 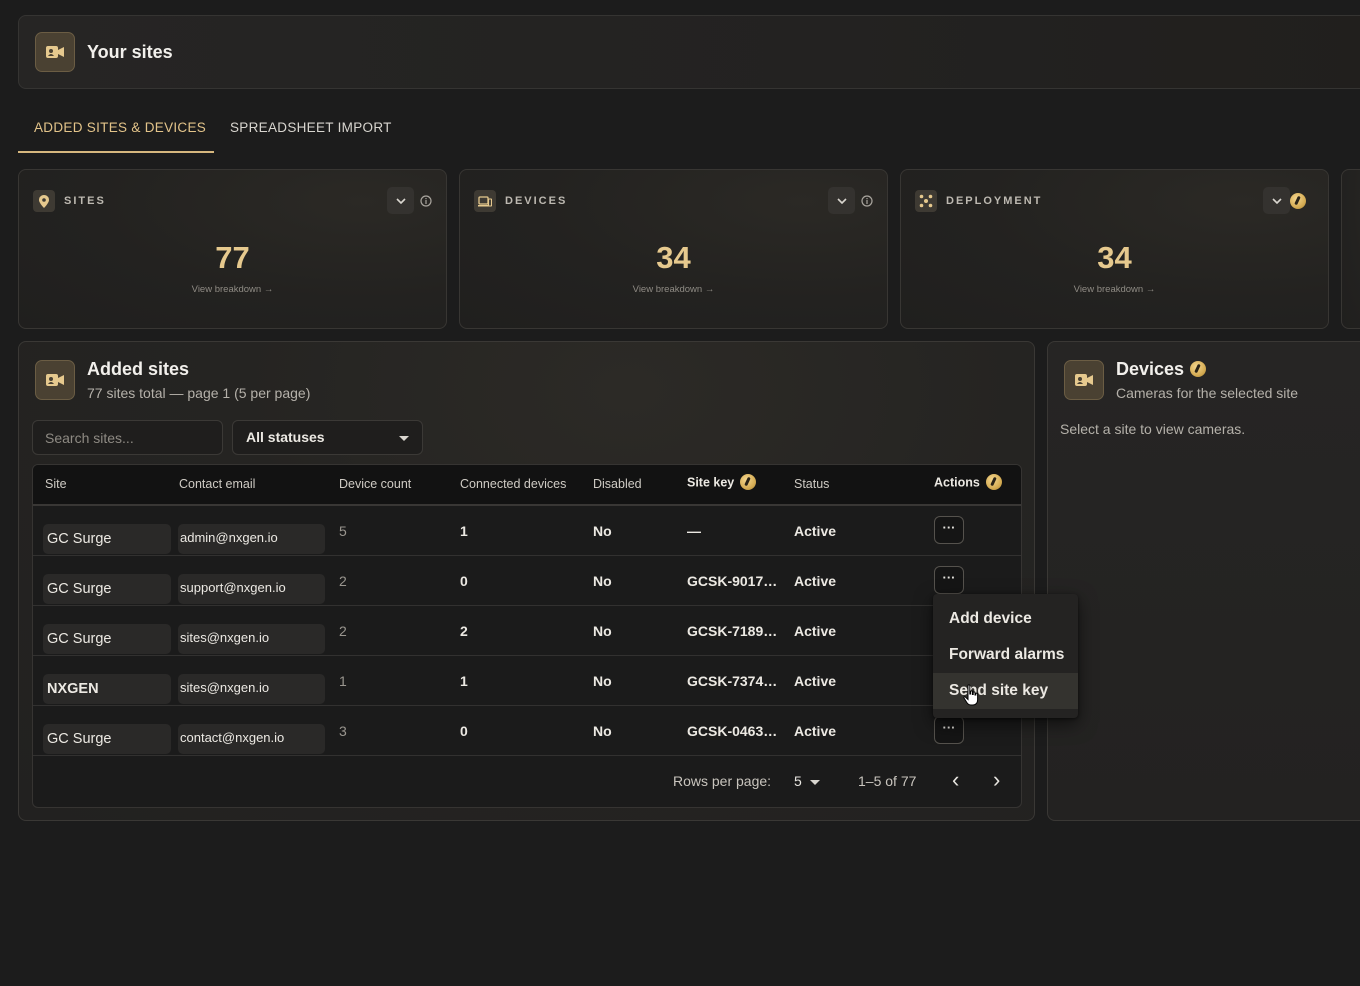 I want to click on devices-icon, so click(x=485, y=201).